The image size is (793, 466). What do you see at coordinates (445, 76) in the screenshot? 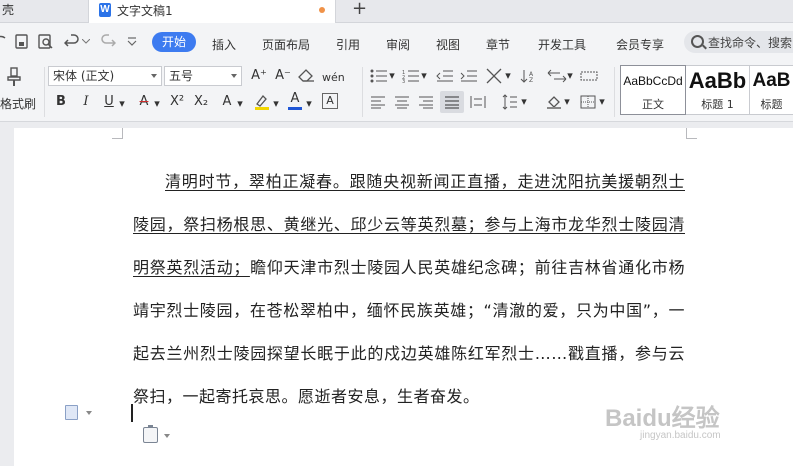
I see `decrease-indent-icon` at bounding box center [445, 76].